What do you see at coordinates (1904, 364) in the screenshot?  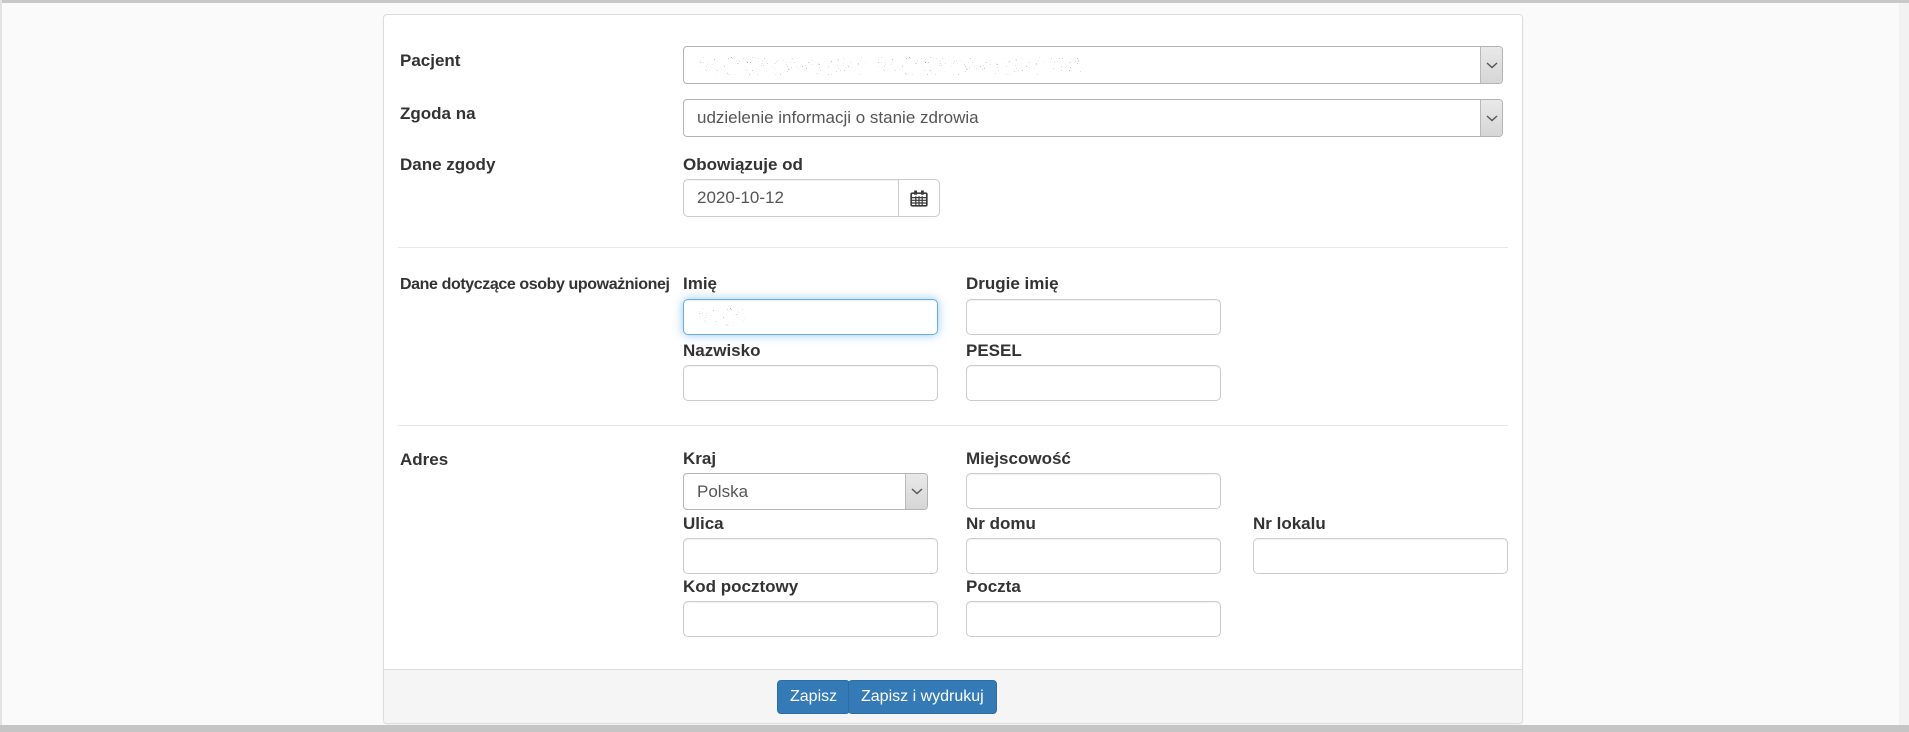 I see `vertical-scrollbar` at bounding box center [1904, 364].